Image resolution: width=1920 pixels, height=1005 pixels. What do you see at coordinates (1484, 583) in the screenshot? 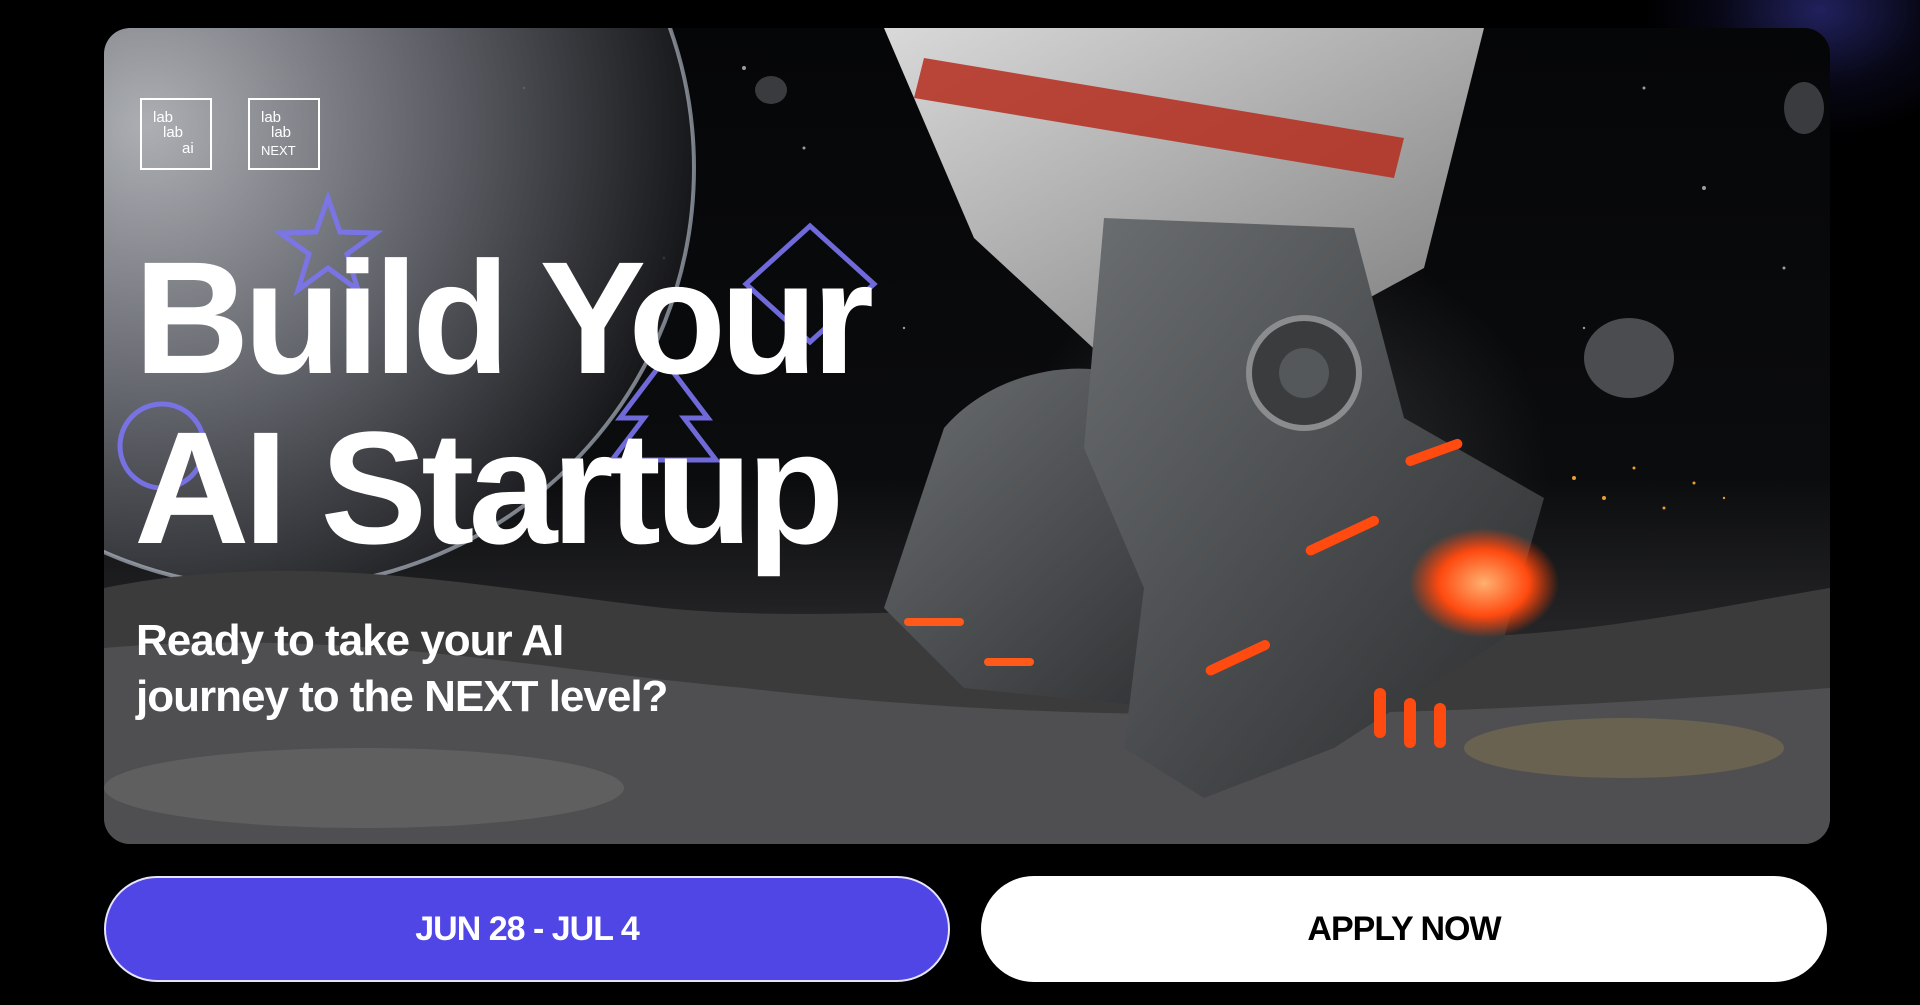
I see `boot-glow` at bounding box center [1484, 583].